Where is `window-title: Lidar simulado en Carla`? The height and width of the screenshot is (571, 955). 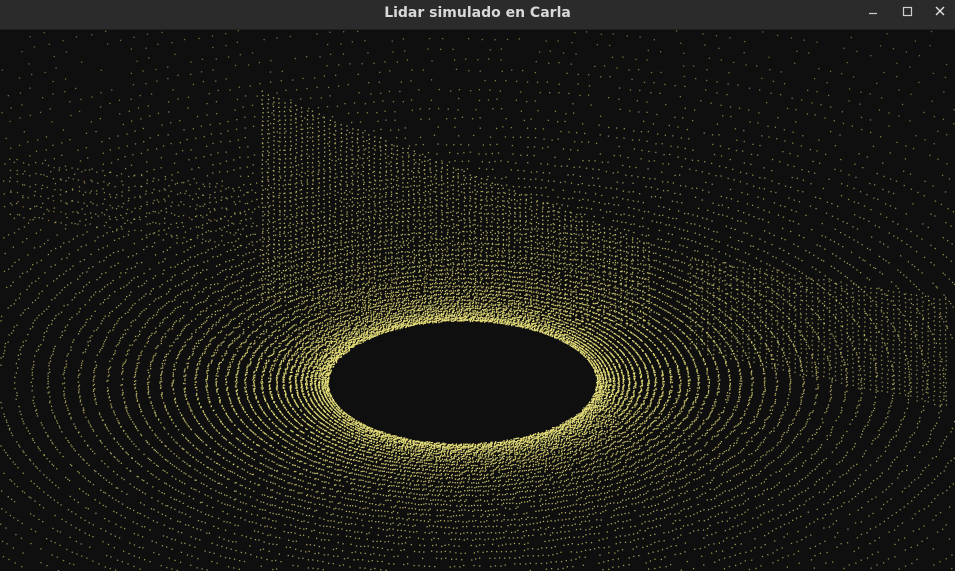 window-title: Lidar simulado en Carla is located at coordinates (477, 14).